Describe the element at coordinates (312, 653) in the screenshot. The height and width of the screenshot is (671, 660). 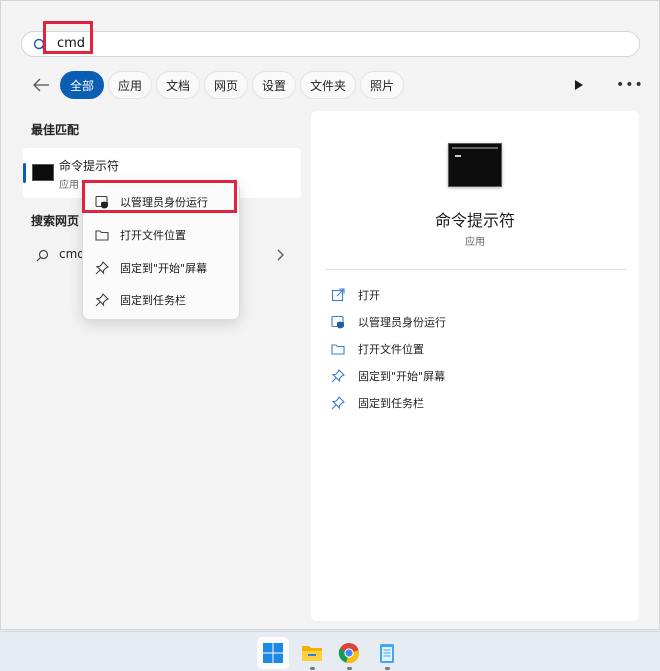
I see `file-explorer-icon` at that location.